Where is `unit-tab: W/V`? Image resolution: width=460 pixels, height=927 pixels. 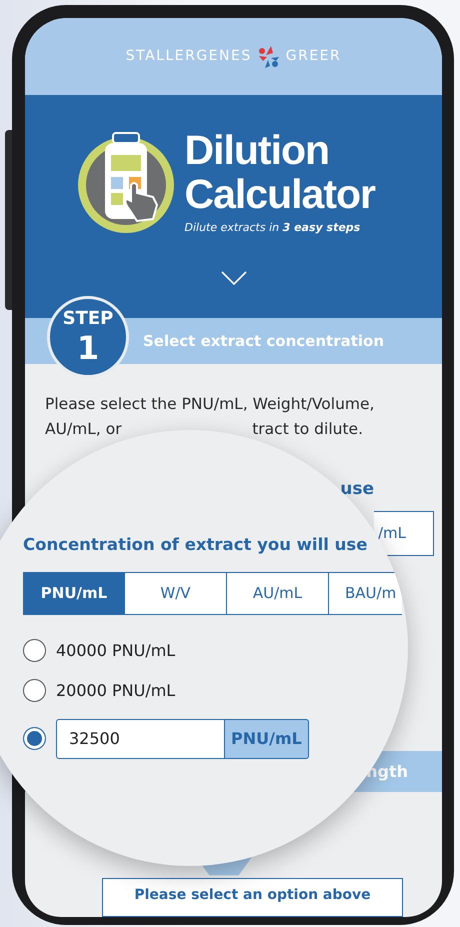
unit-tab: W/V is located at coordinates (176, 593).